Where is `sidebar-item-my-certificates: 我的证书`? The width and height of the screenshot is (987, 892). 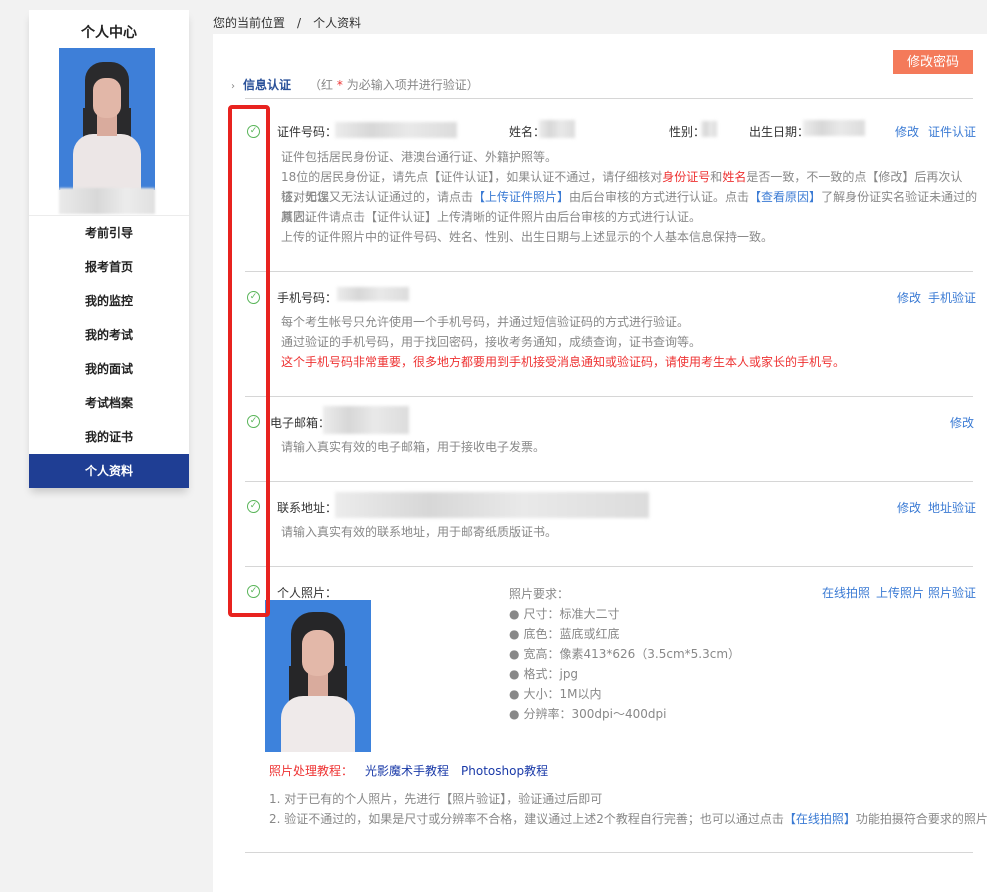 sidebar-item-my-certificates: 我的证书 is located at coordinates (109, 437).